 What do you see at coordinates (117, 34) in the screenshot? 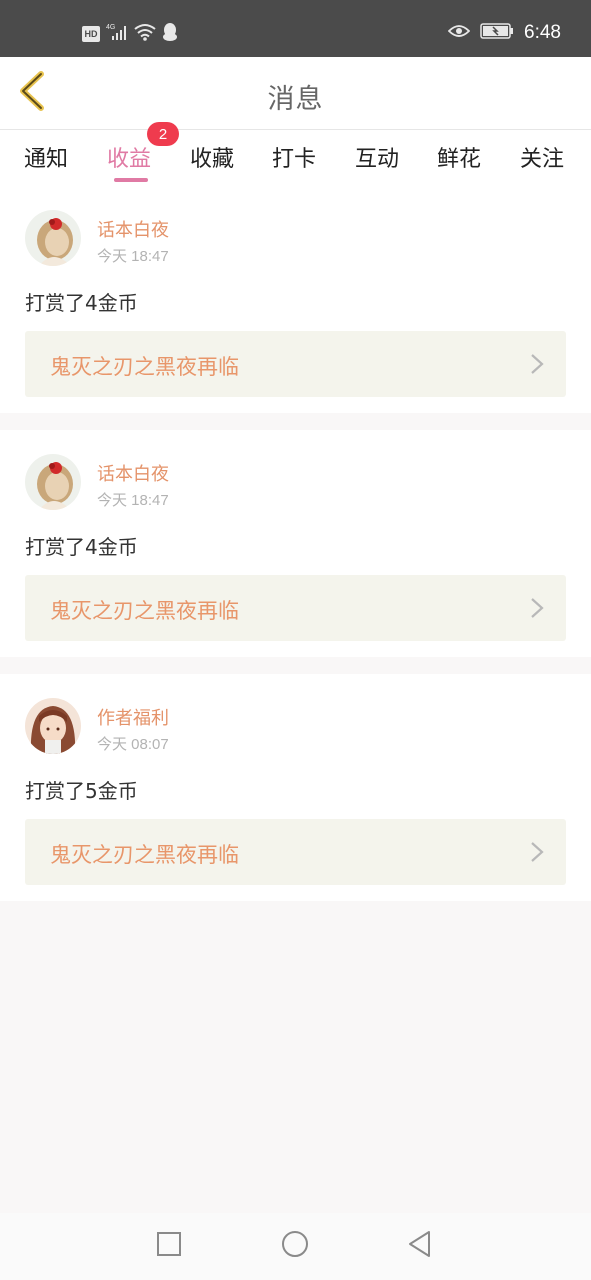
I see `signal-icon: 4G` at bounding box center [117, 34].